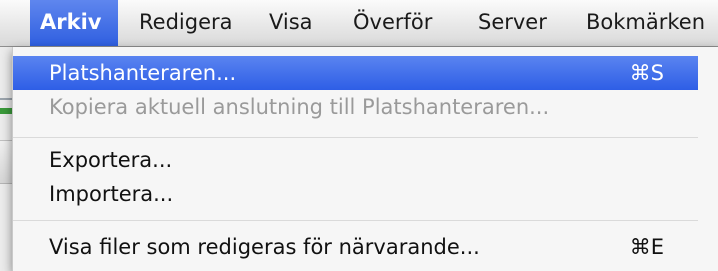 The height and width of the screenshot is (271, 718). Describe the element at coordinates (355, 73) in the screenshot. I see `menu-item-platshanteraren: Platshanteraren... ⌘S` at that location.